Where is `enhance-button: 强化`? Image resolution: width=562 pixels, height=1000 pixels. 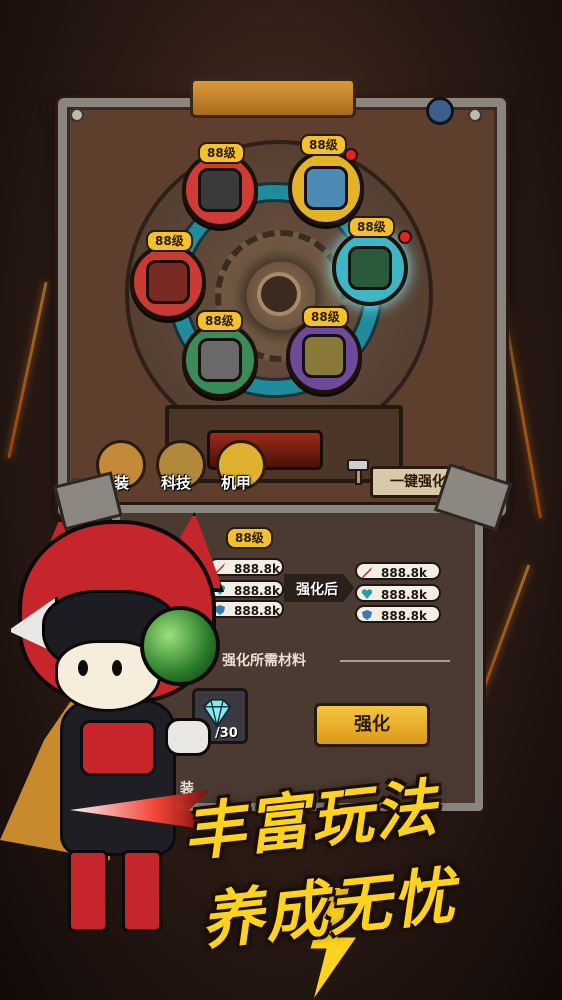
enhance-button: 强化 is located at coordinates (372, 725).